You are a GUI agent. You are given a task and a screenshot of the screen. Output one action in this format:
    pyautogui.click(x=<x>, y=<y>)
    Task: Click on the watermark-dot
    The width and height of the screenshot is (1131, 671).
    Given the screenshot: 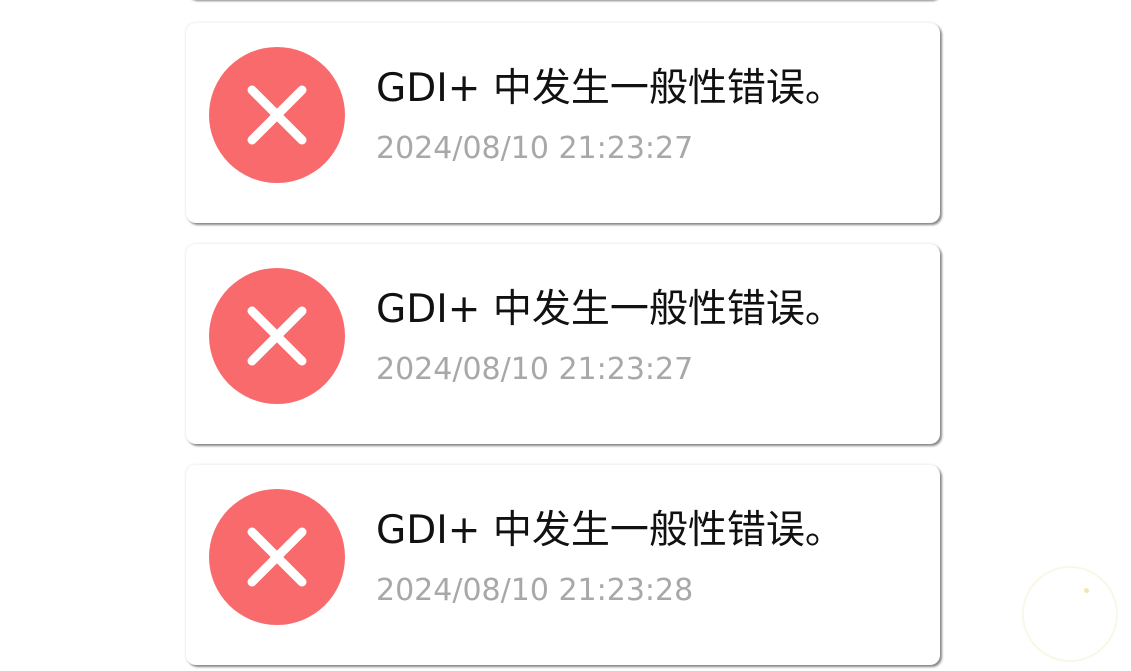 What is the action you would take?
    pyautogui.click(x=1086, y=590)
    